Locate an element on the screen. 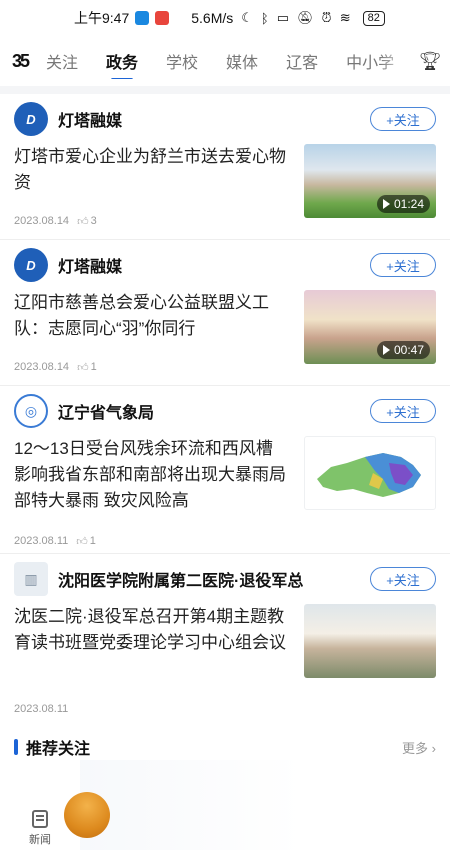  card-body: 沈医二院·退役军总召开第4期主题教育读书班暨党委理论学习中心组会议 is located at coordinates (225, 648).